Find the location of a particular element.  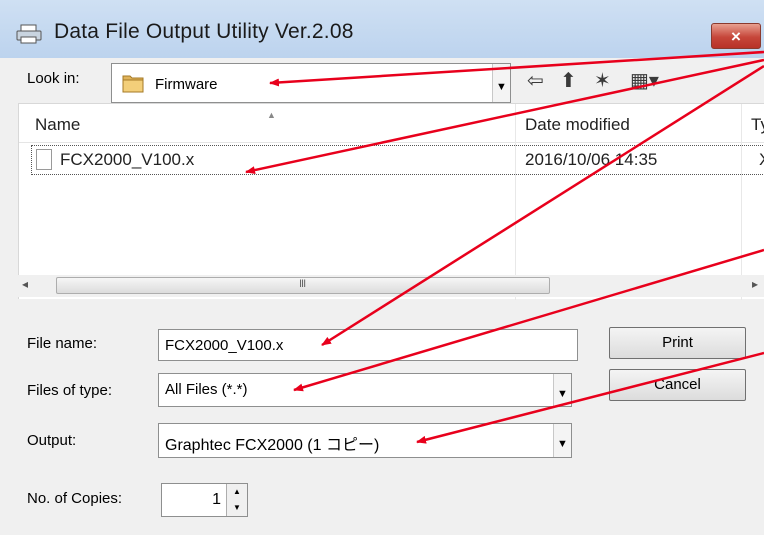

back-icon: ⇦ is located at coordinates (535, 80).